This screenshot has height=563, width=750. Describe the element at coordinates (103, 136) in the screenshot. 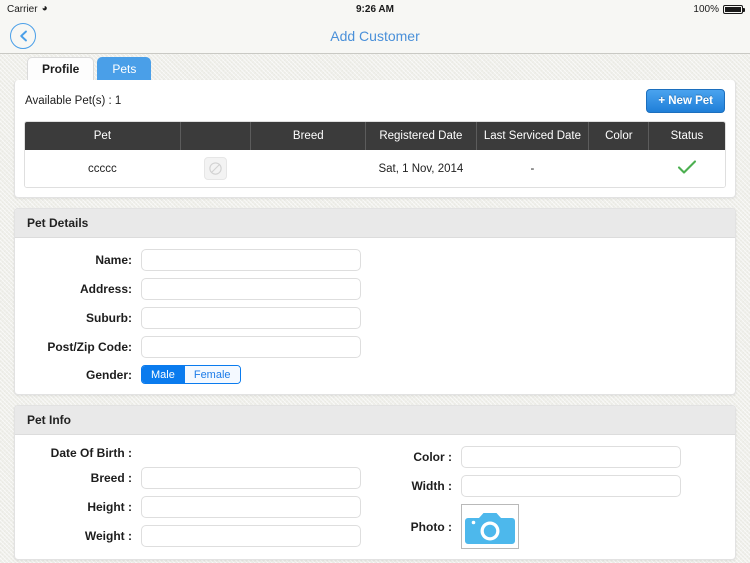

I see `column-header-pet: Pet` at that location.